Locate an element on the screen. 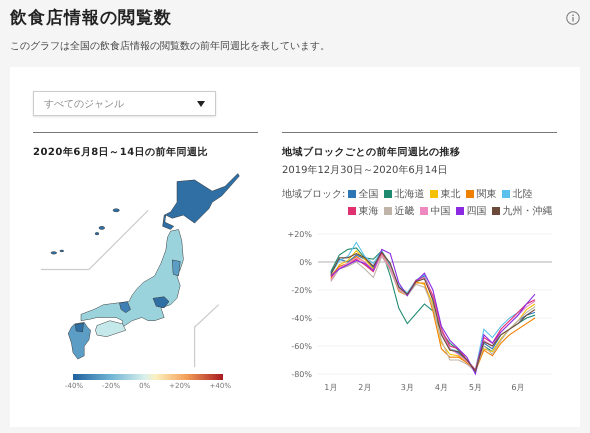 Image resolution: width=590 pixels, height=433 pixels. y-tick-label: -20% is located at coordinates (301, 290).